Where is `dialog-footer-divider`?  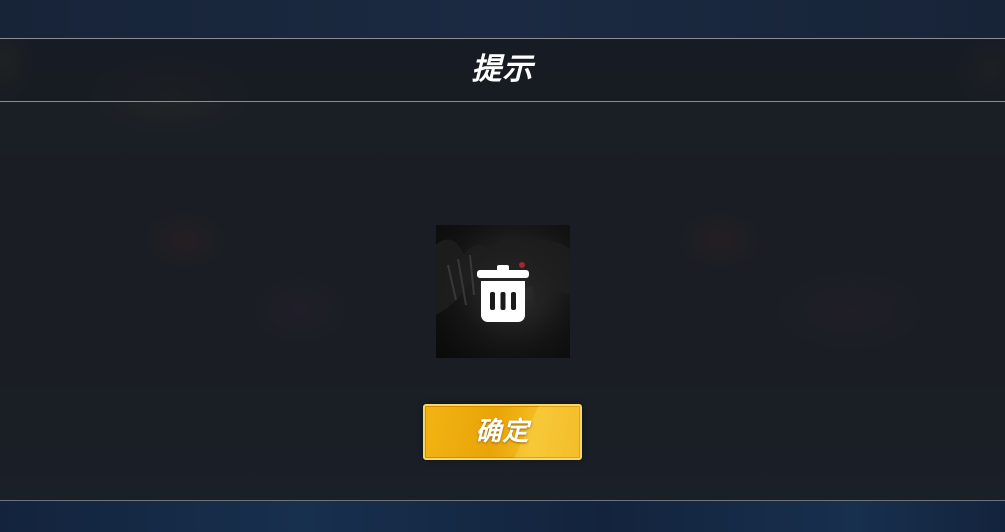 dialog-footer-divider is located at coordinates (502, 500).